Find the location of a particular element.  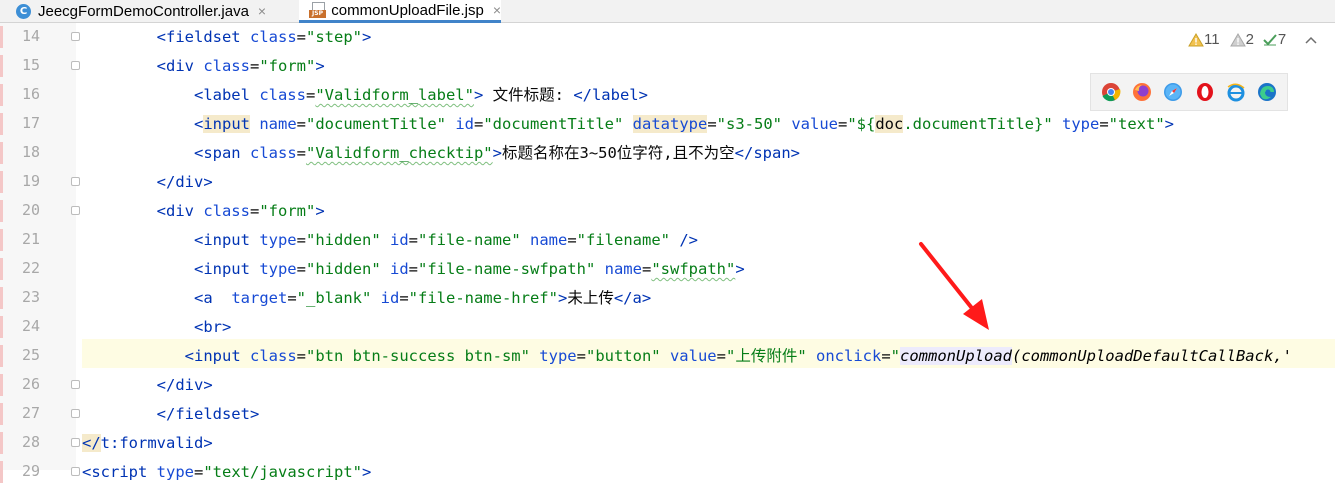

jsp-file-icon: JSP is located at coordinates (317, 10).